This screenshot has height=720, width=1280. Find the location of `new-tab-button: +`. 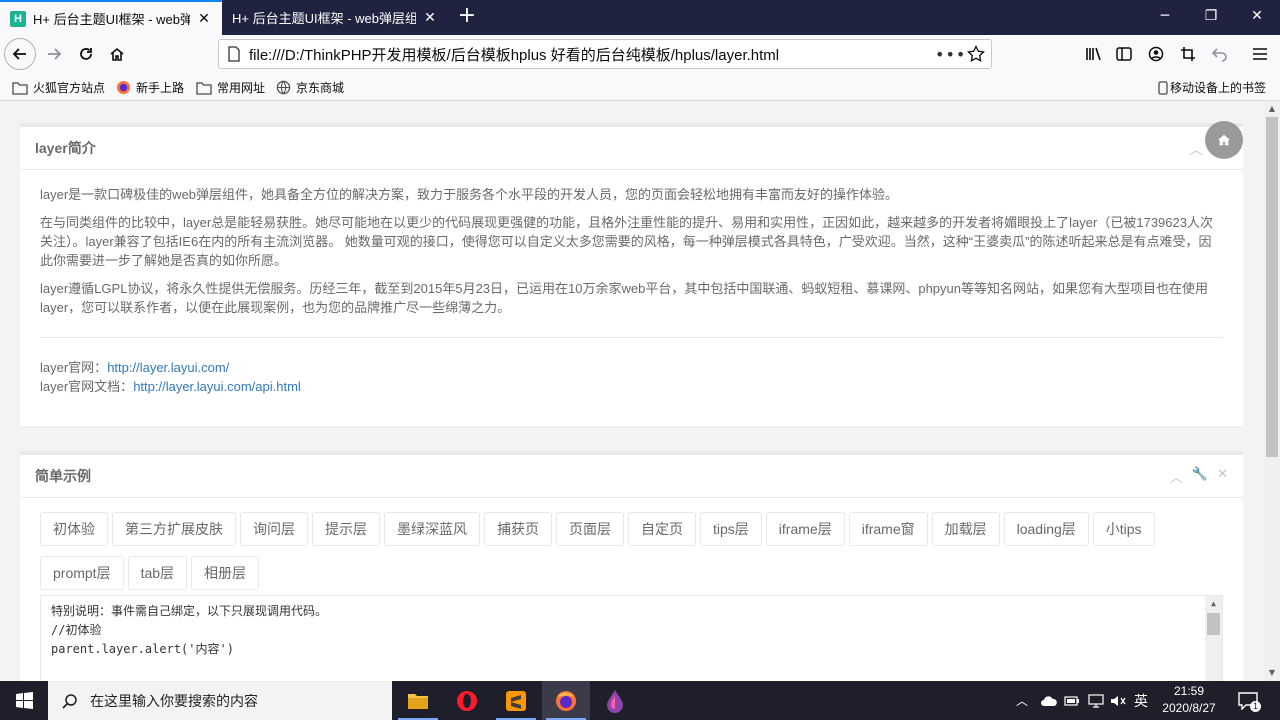

new-tab-button: + is located at coordinates (467, 17).